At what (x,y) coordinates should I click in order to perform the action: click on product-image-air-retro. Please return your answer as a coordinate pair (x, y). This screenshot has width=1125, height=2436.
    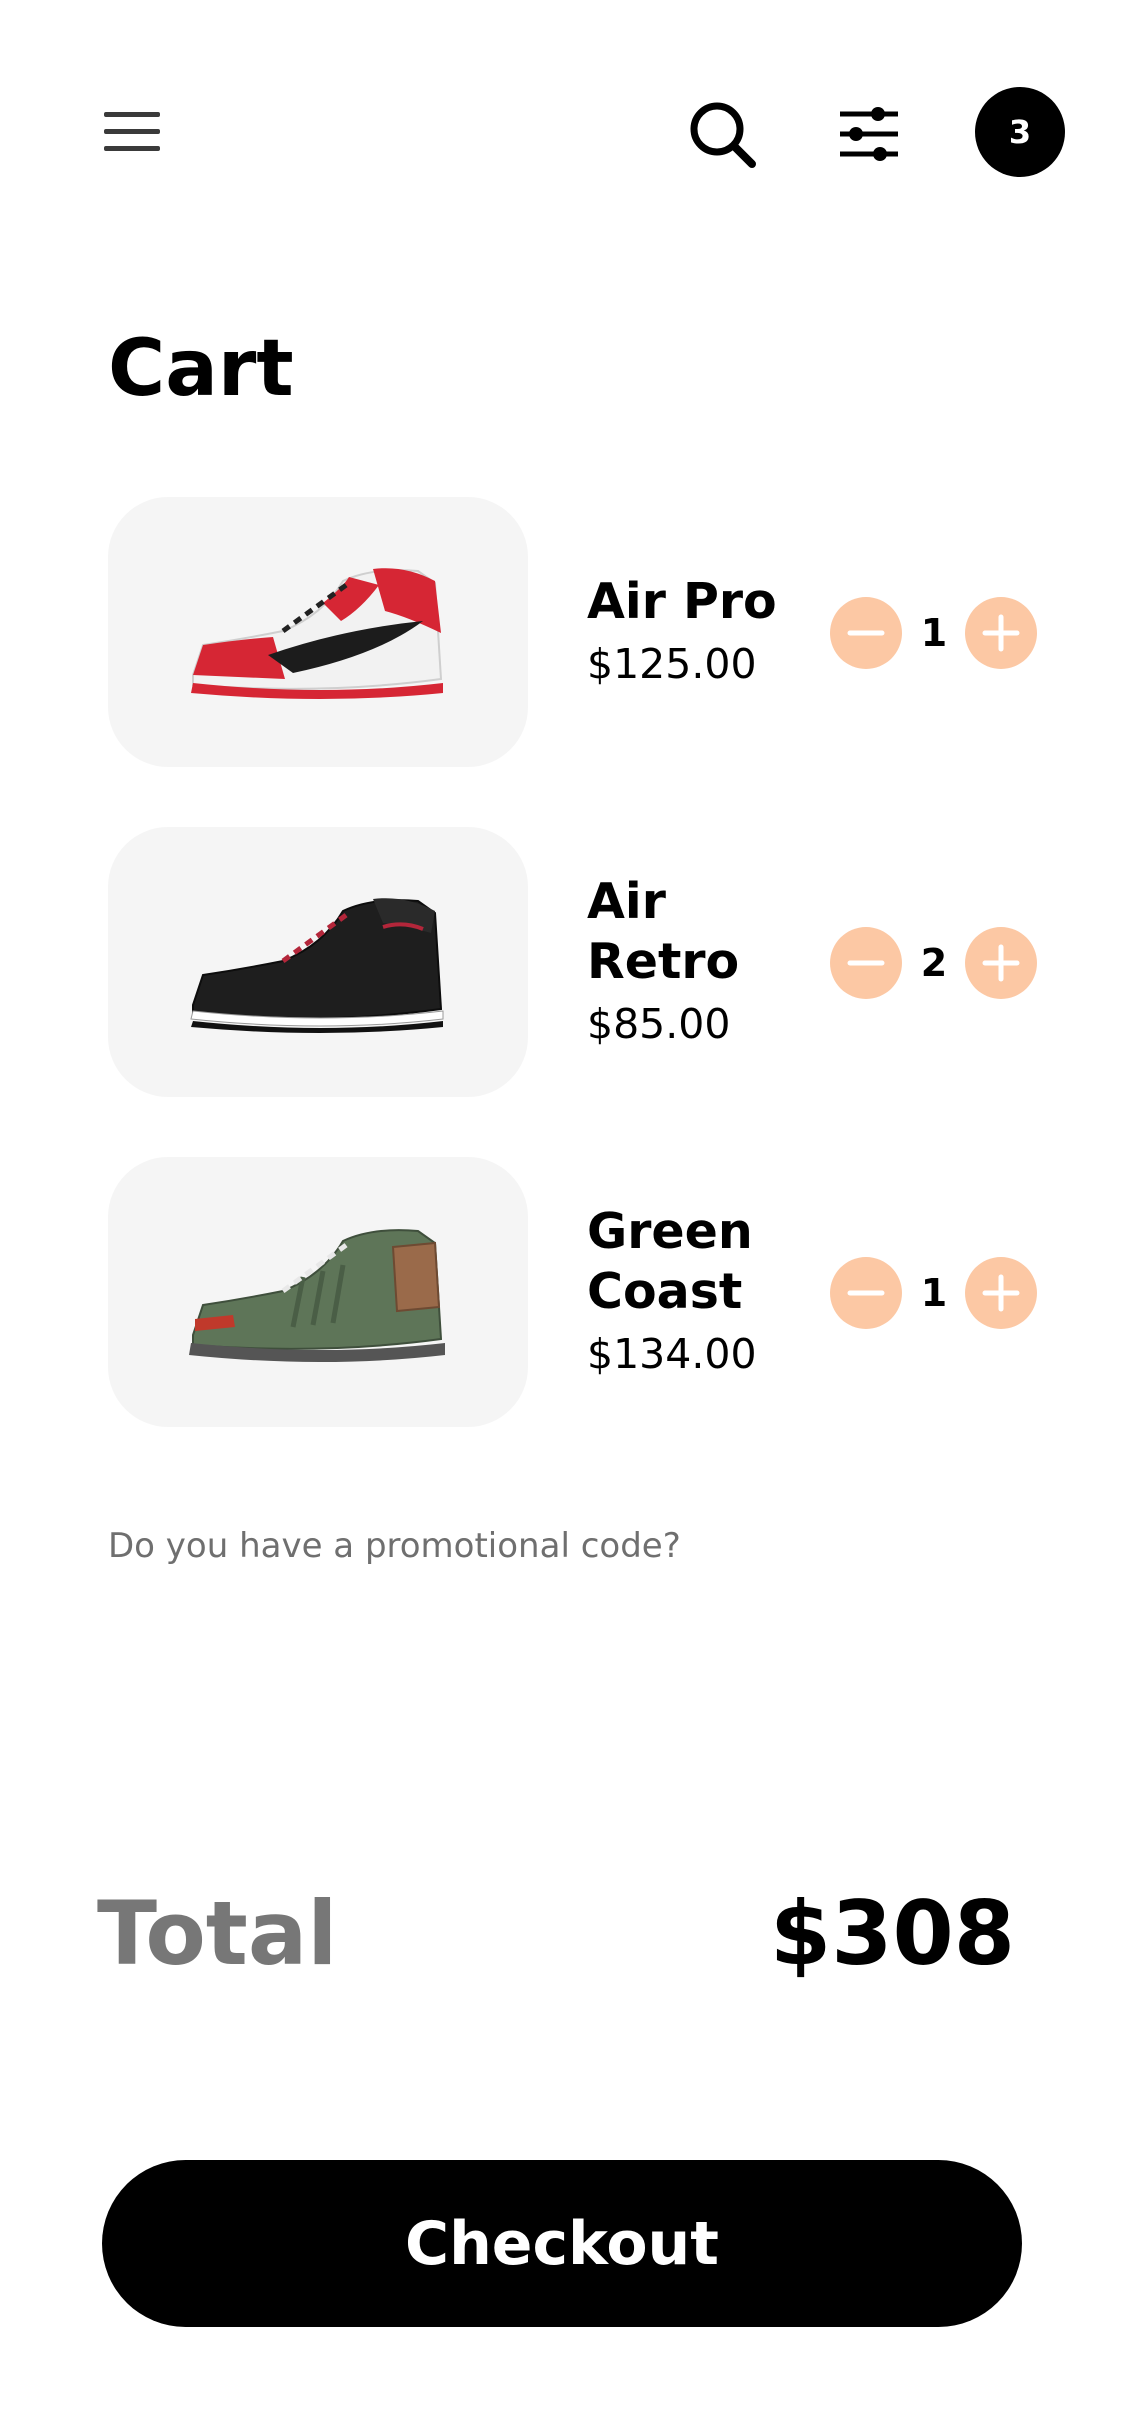
    Looking at the image, I should click on (318, 962).